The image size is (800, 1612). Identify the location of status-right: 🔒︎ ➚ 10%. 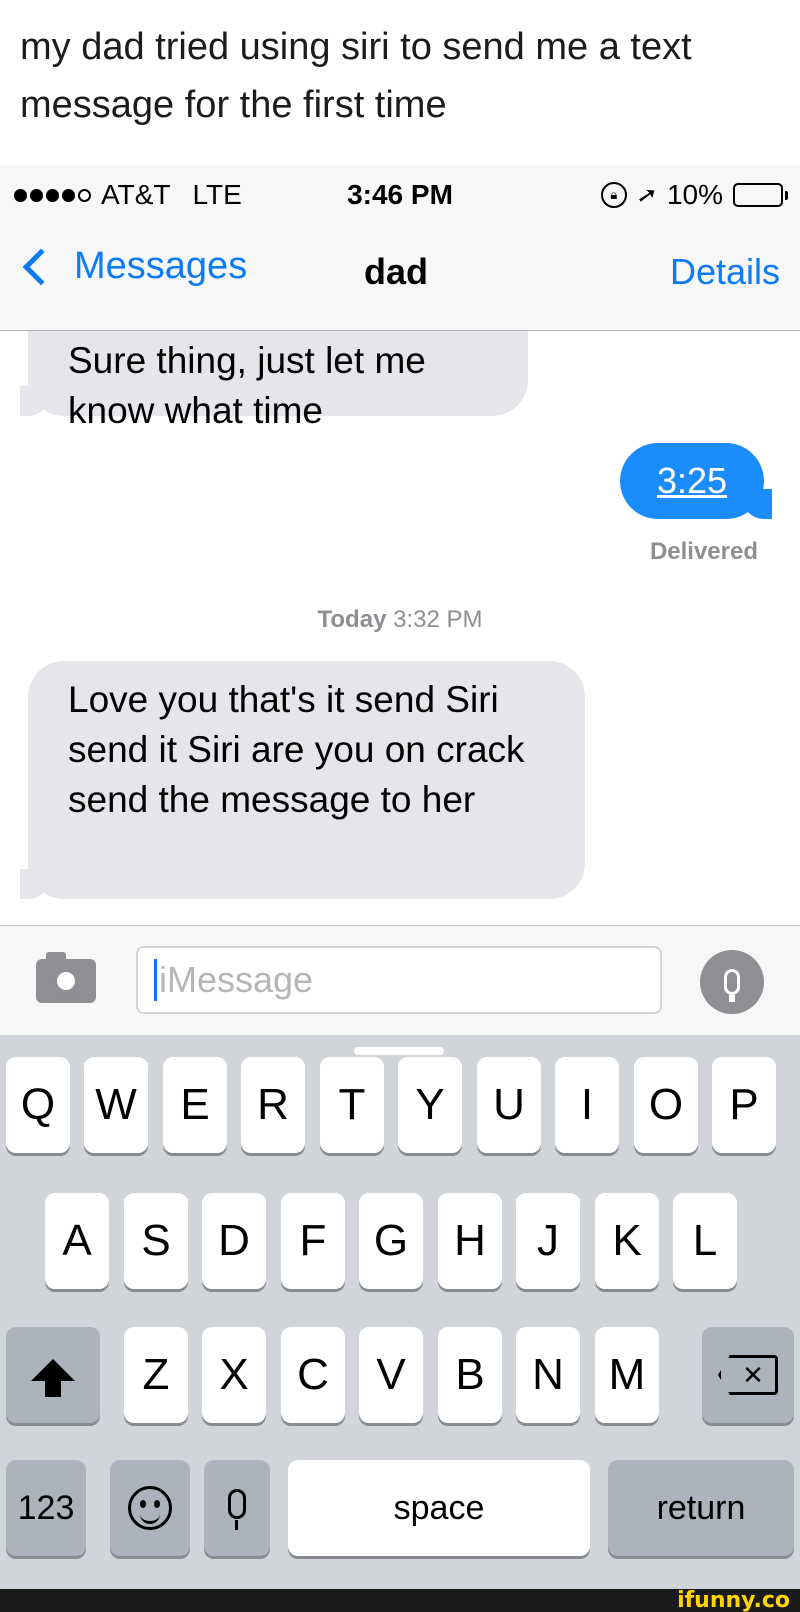
(694, 195).